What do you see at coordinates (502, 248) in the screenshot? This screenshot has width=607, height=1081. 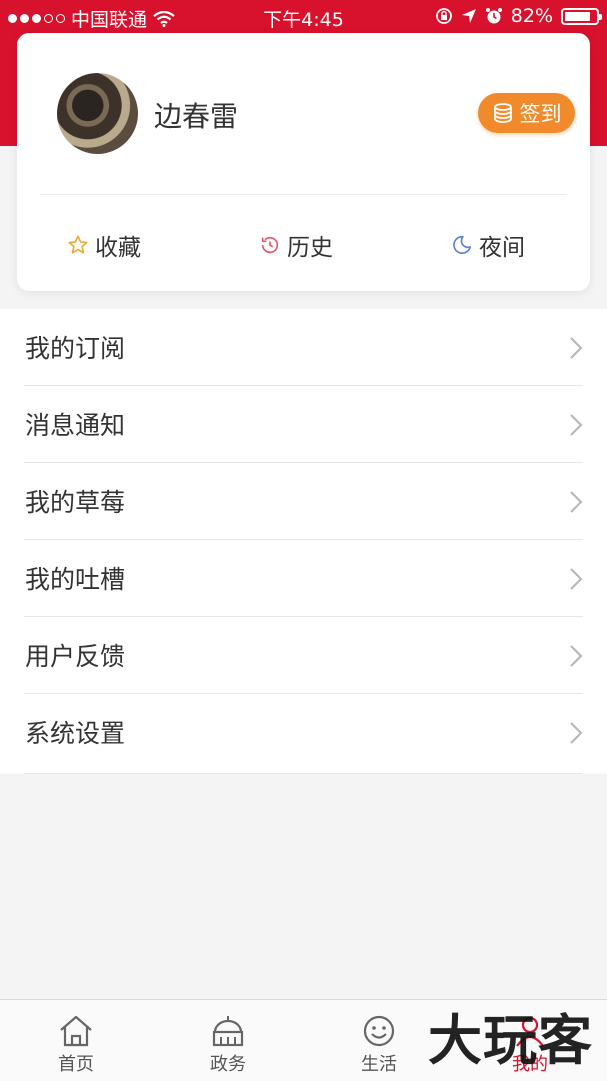 I see `quick-action-label: 夜间` at bounding box center [502, 248].